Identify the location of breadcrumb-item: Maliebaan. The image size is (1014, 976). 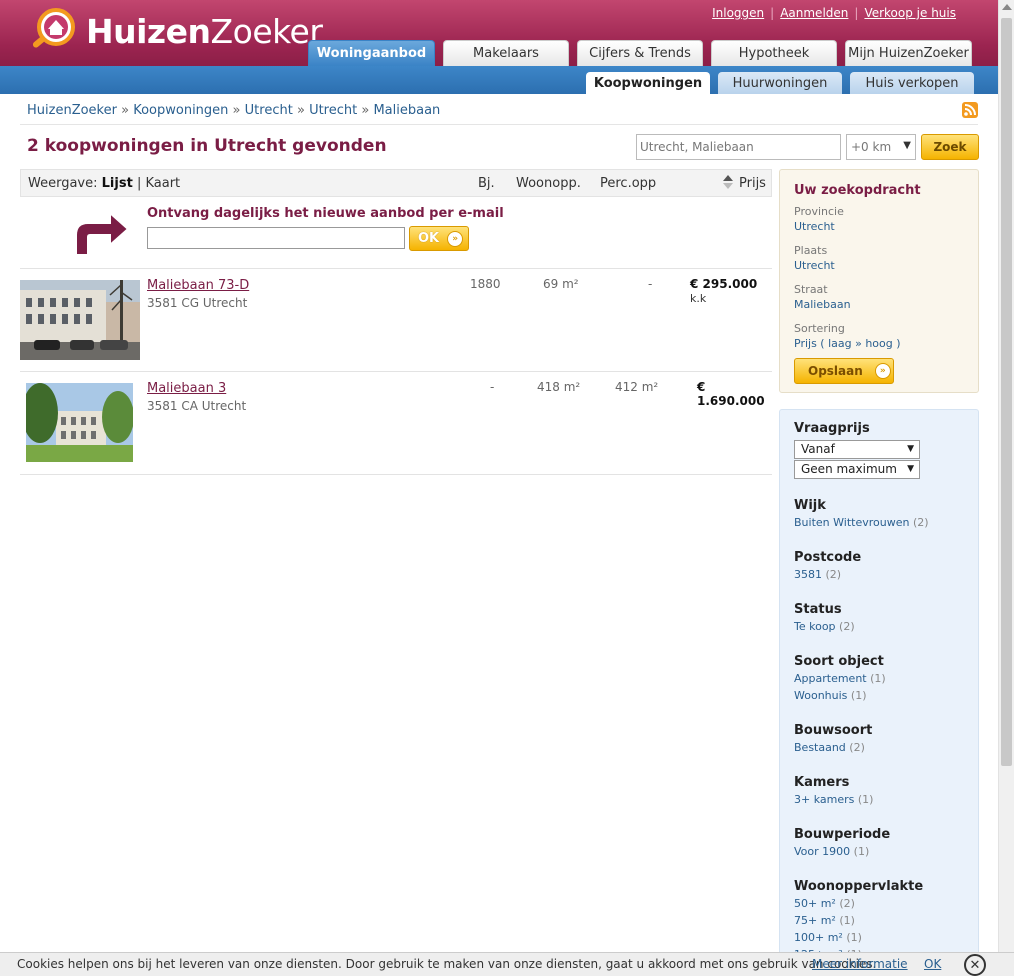
(406, 110).